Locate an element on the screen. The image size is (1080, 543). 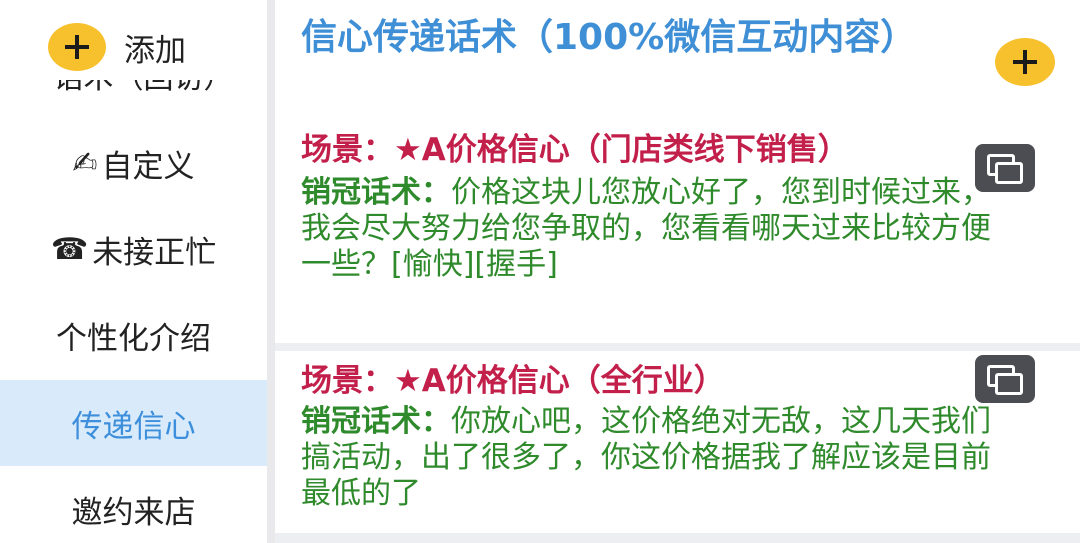
card-divider is located at coordinates (677, 347).